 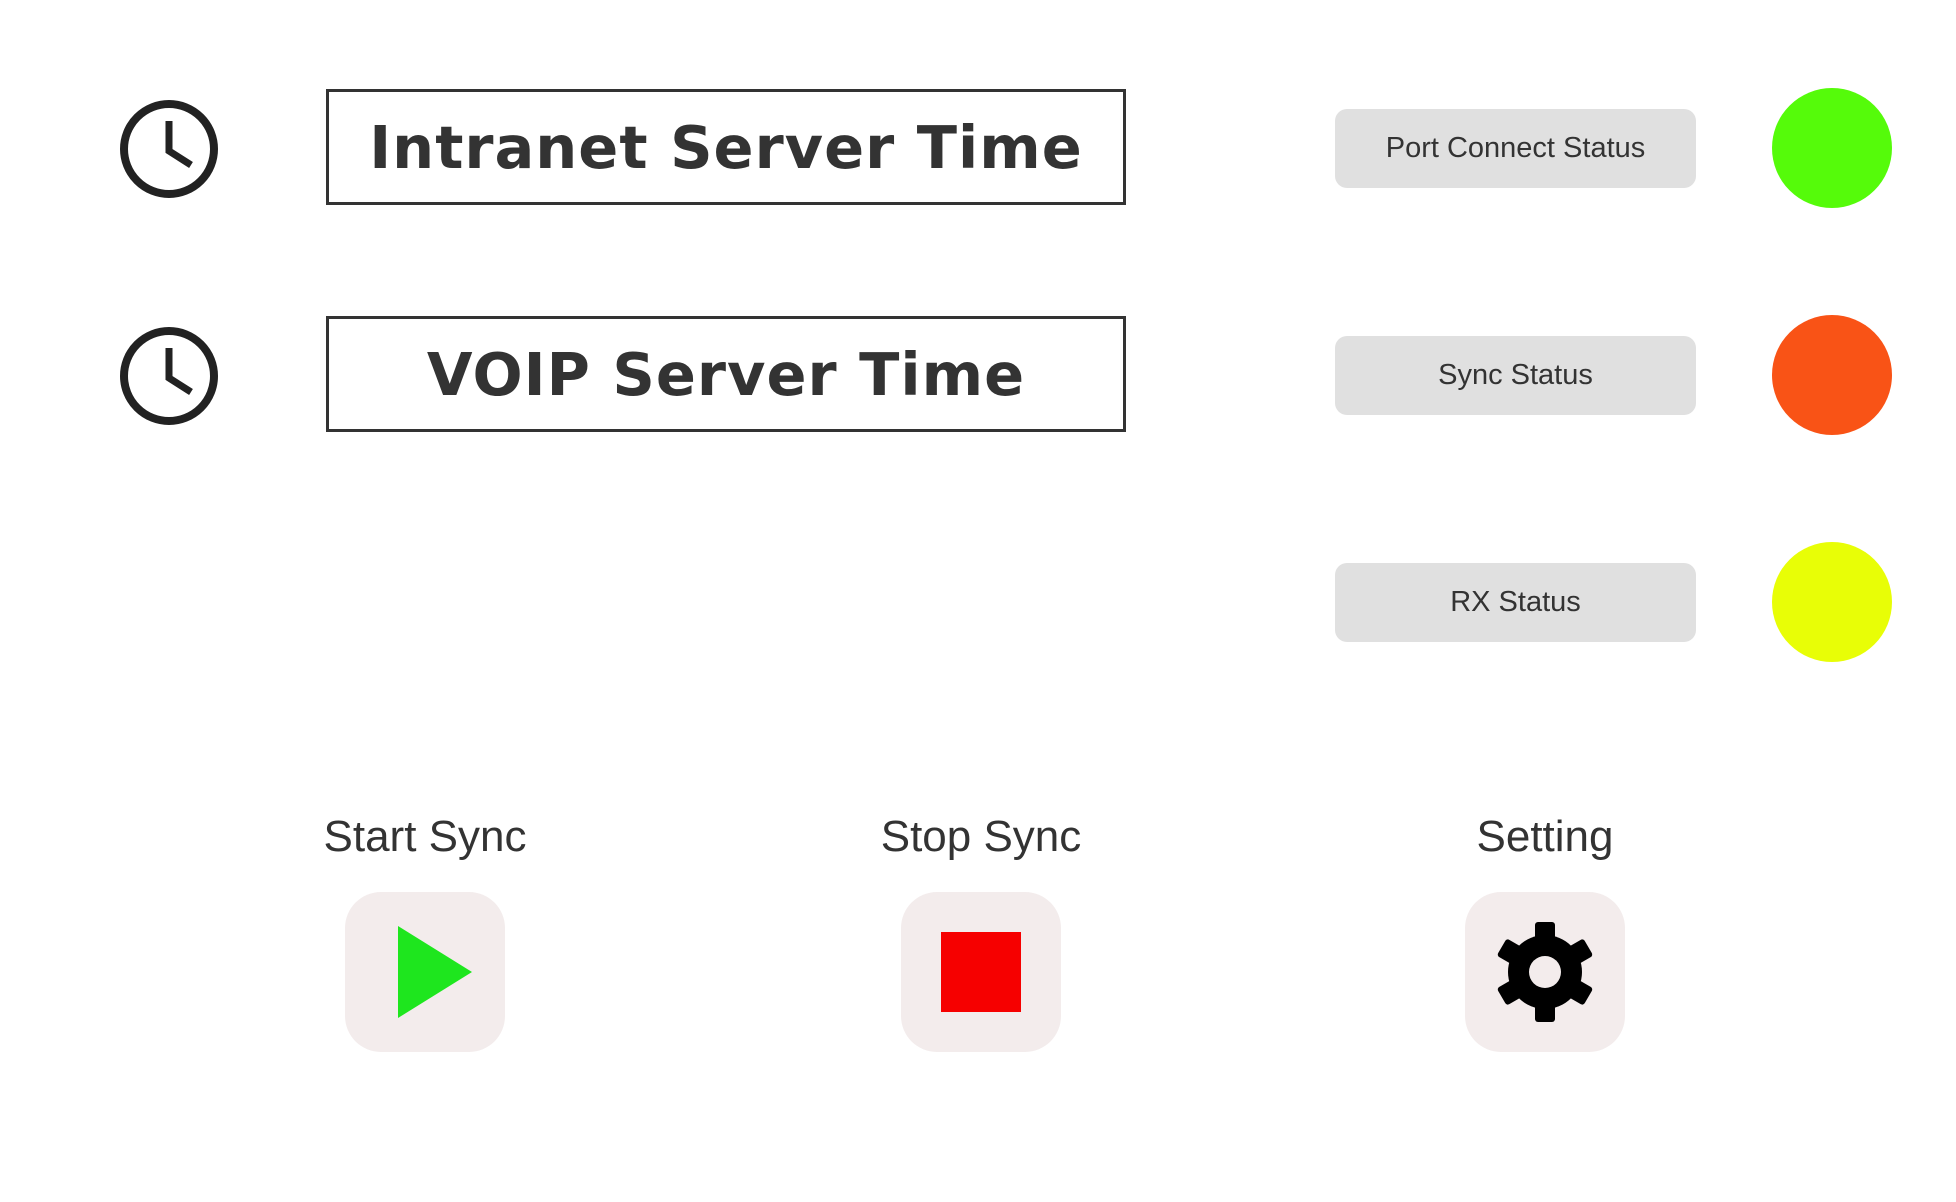 What do you see at coordinates (1832, 602) in the screenshot?
I see `rx-status-indicator` at bounding box center [1832, 602].